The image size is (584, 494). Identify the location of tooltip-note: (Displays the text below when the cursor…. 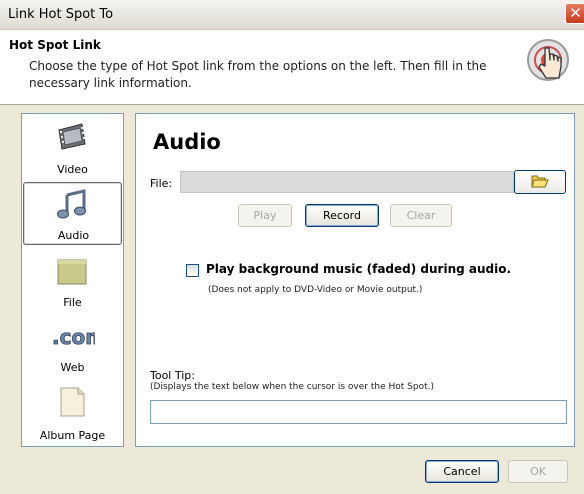
(292, 387).